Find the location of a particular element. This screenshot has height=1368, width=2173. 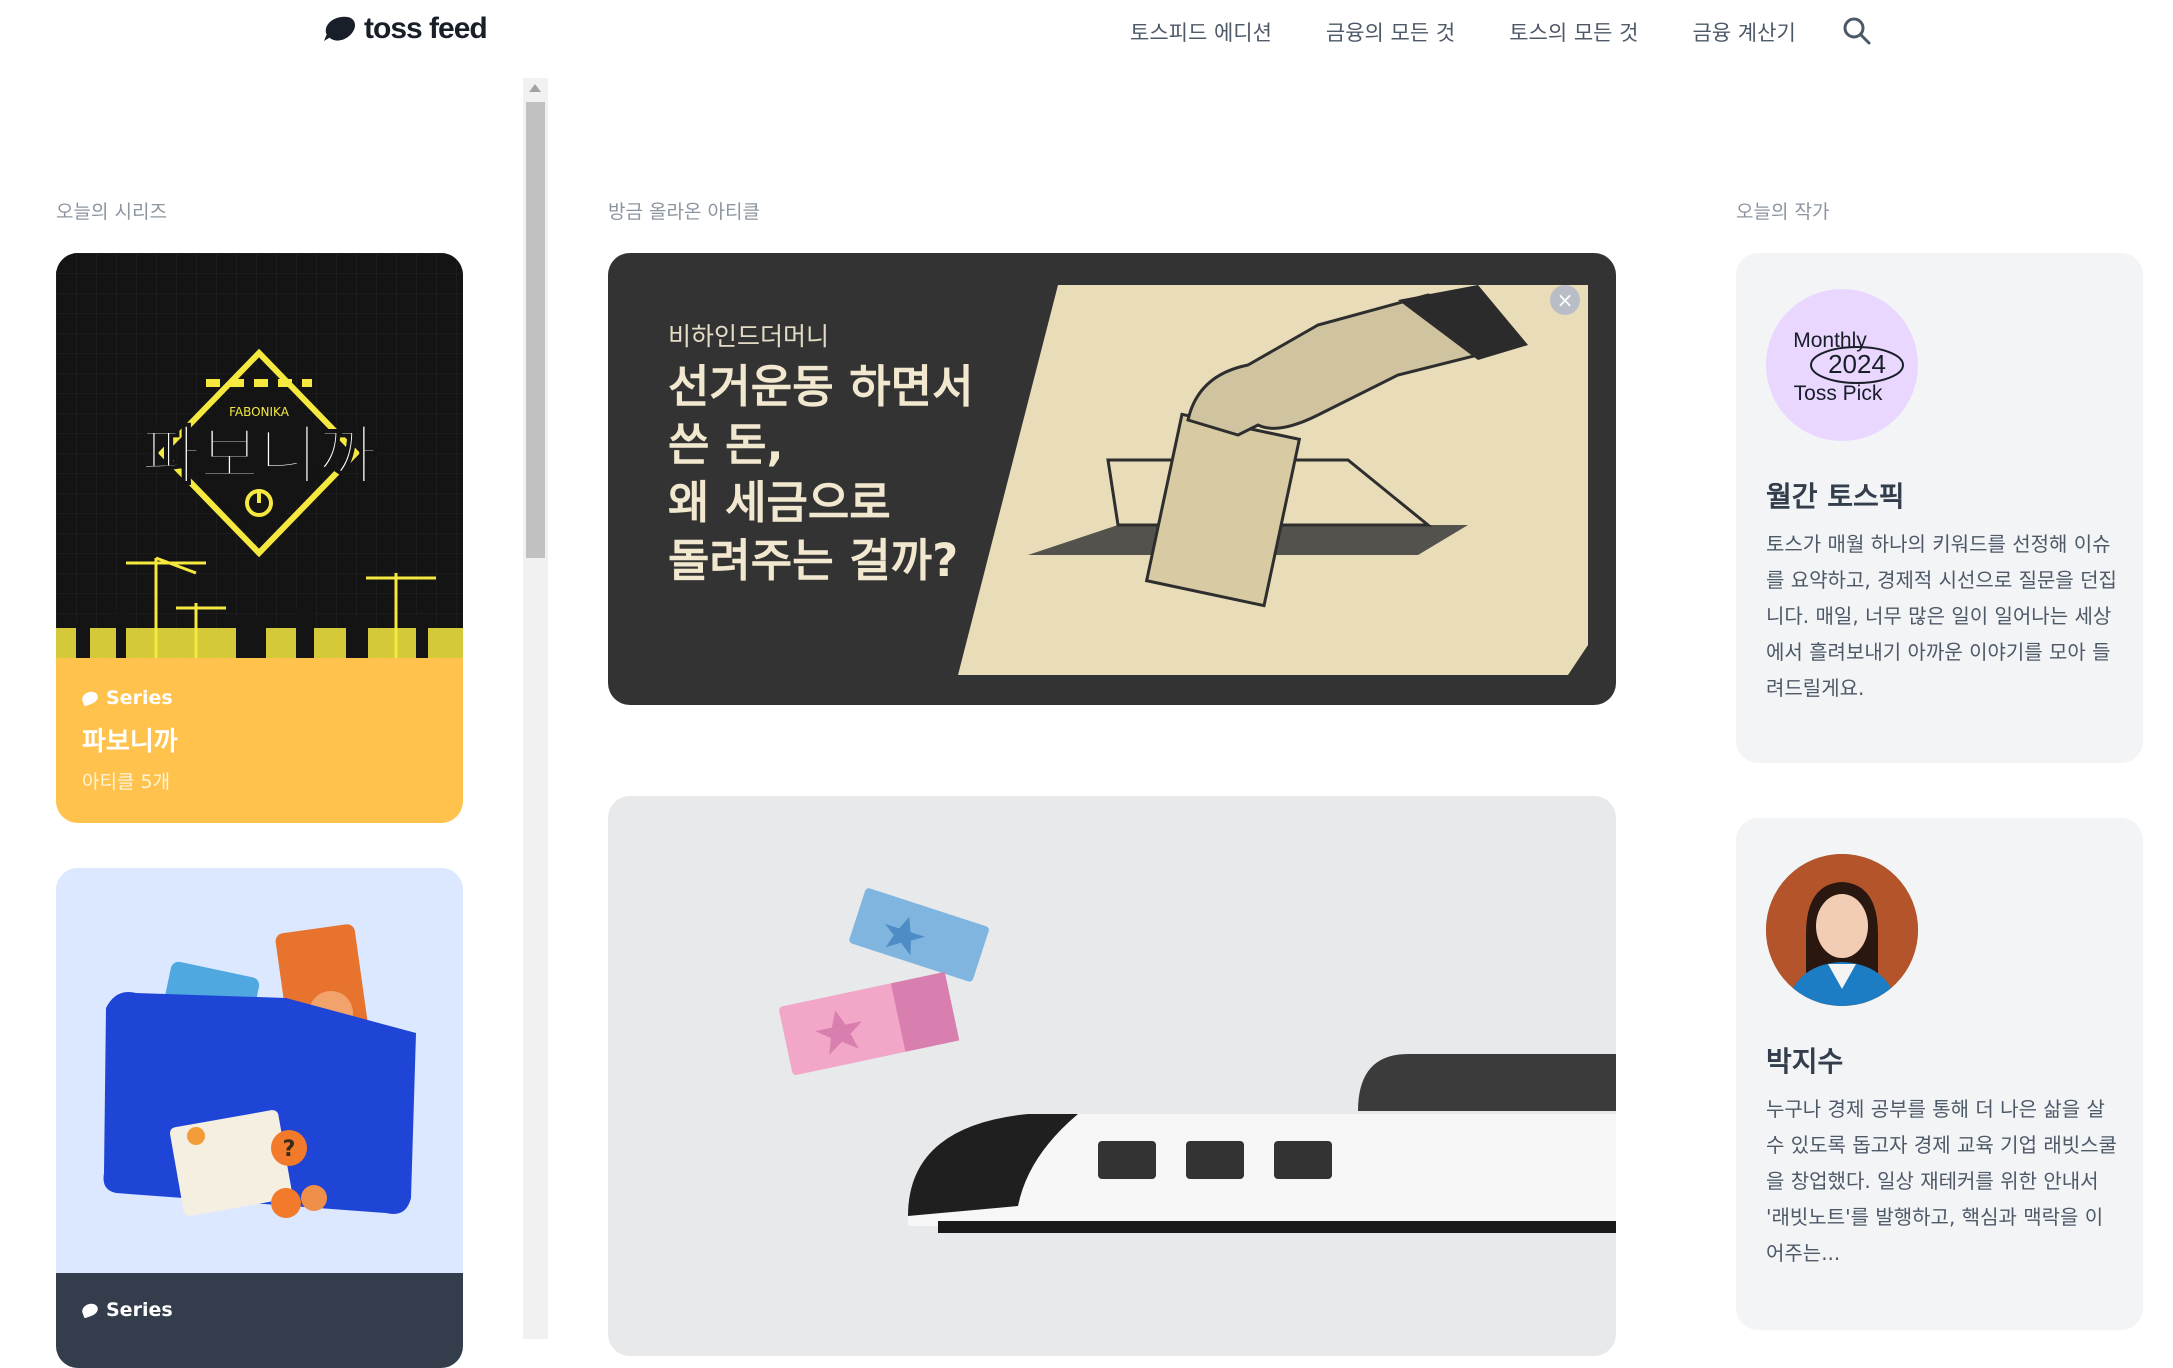

nav-item-toss: 토스의 모든 것 is located at coordinates (1573, 32).